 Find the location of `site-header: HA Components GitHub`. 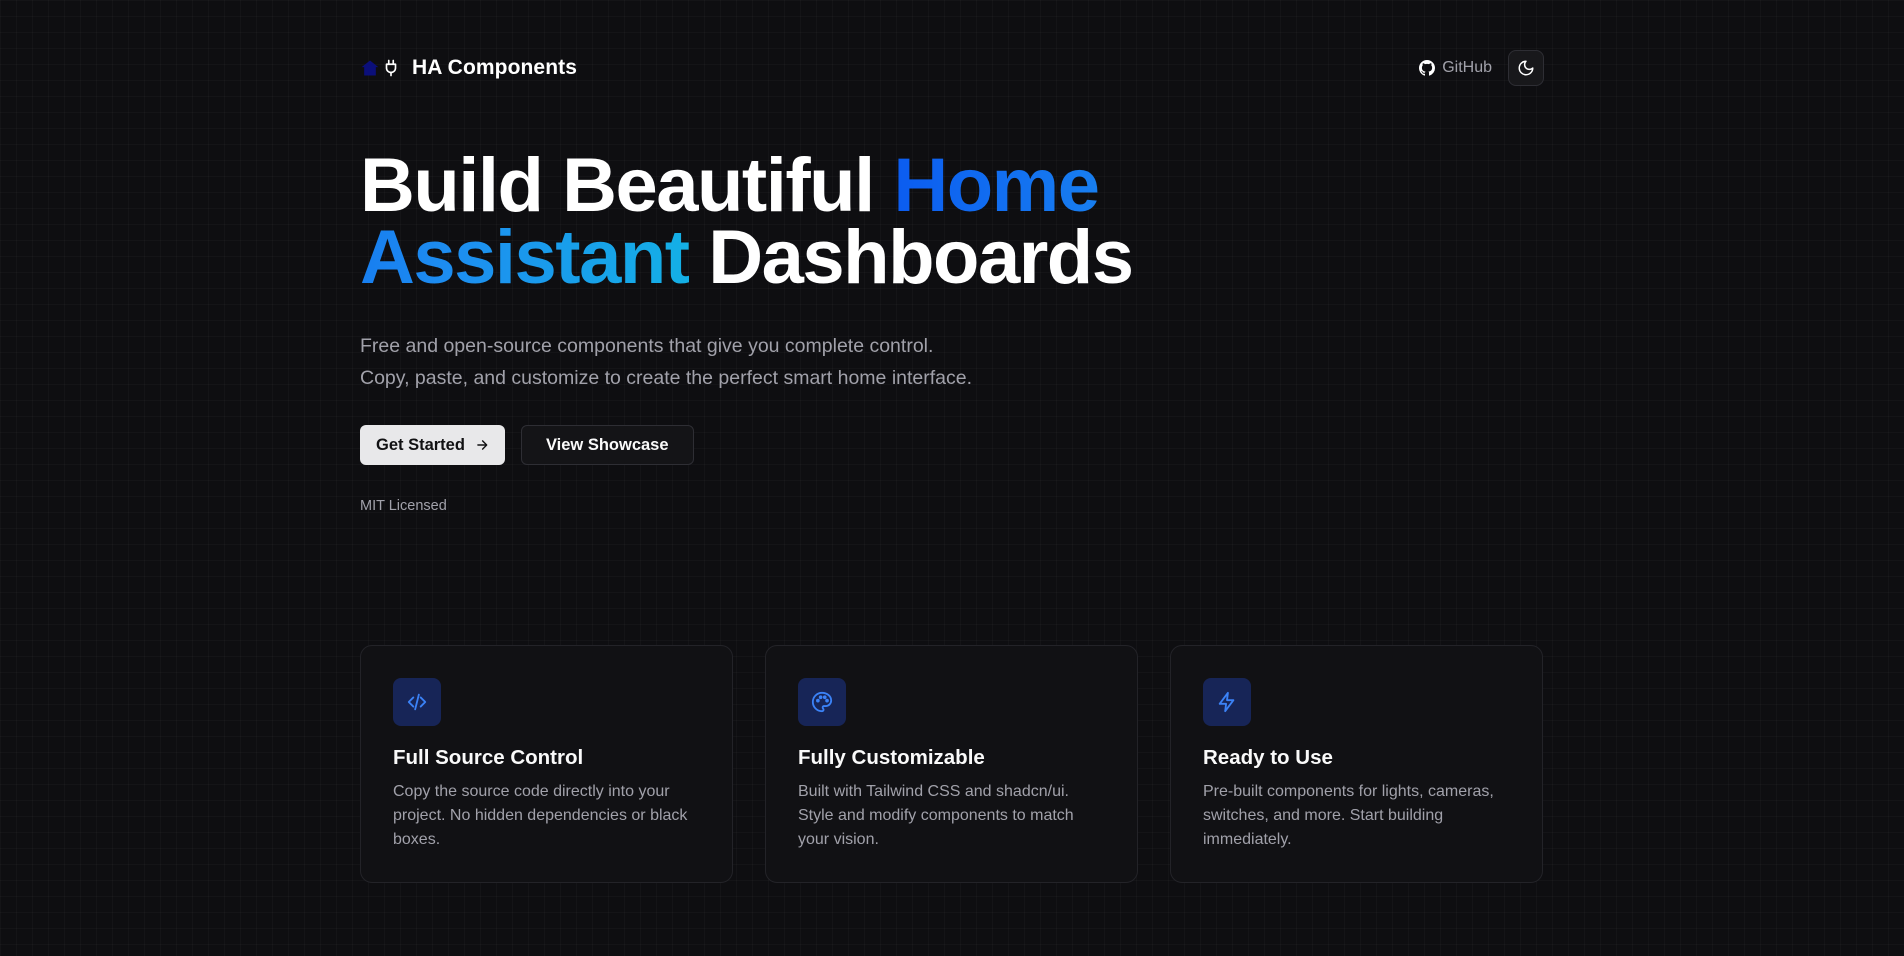

site-header: HA Components GitHub is located at coordinates (952, 68).